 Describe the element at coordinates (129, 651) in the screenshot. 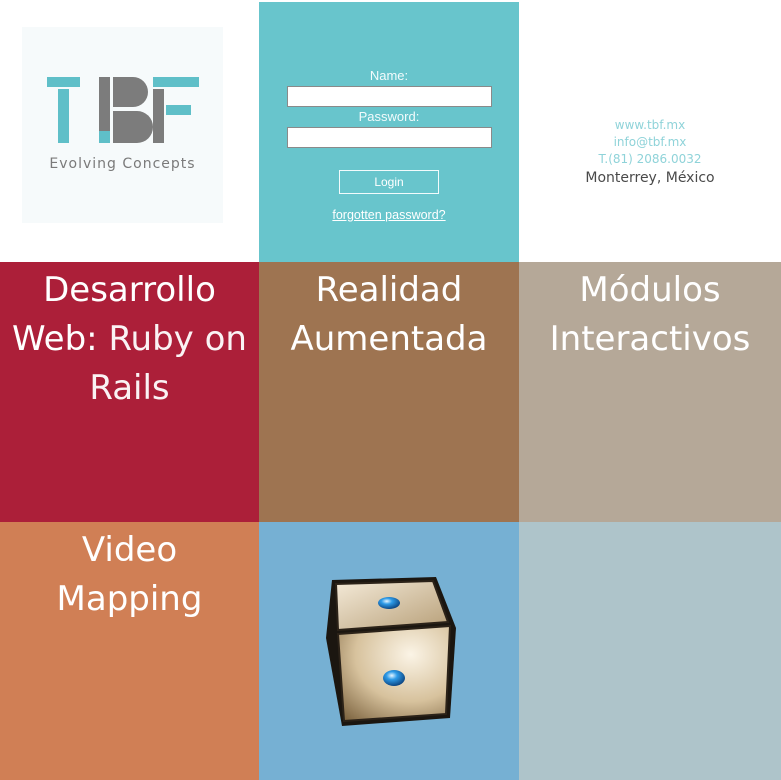

I see `tile-video-mapping: Video Mapping` at that location.